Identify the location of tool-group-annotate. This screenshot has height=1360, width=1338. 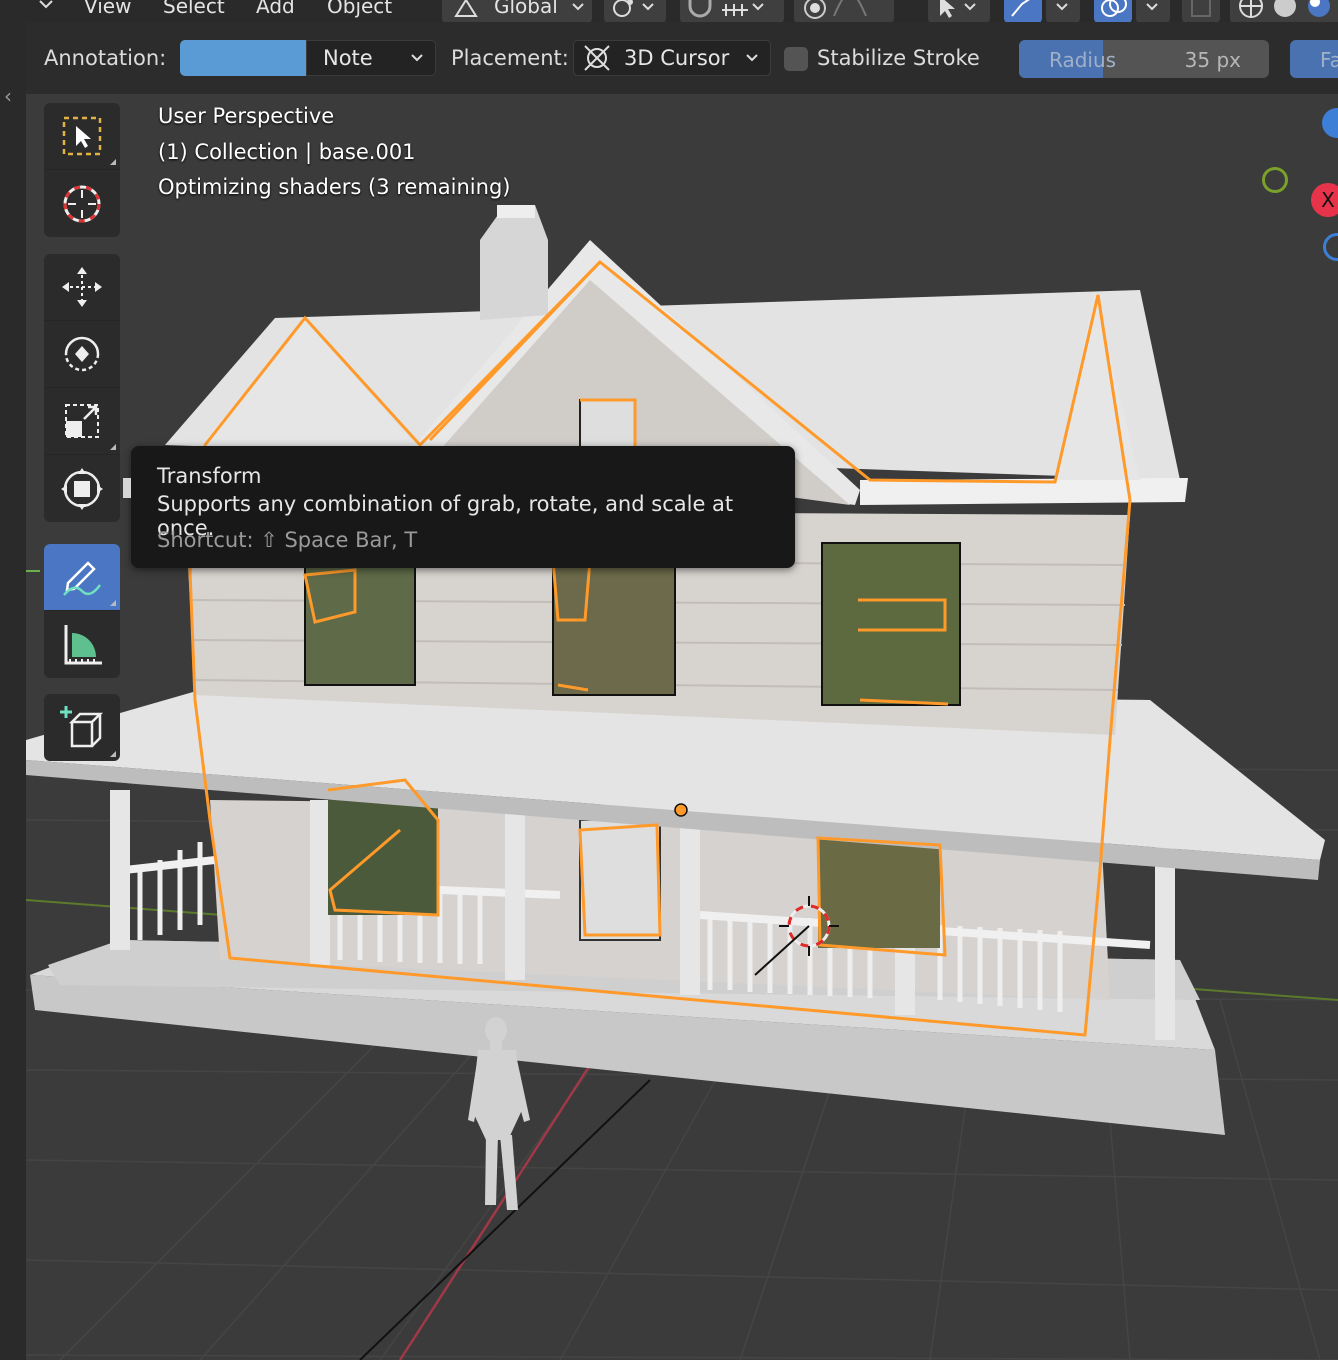
(82, 611).